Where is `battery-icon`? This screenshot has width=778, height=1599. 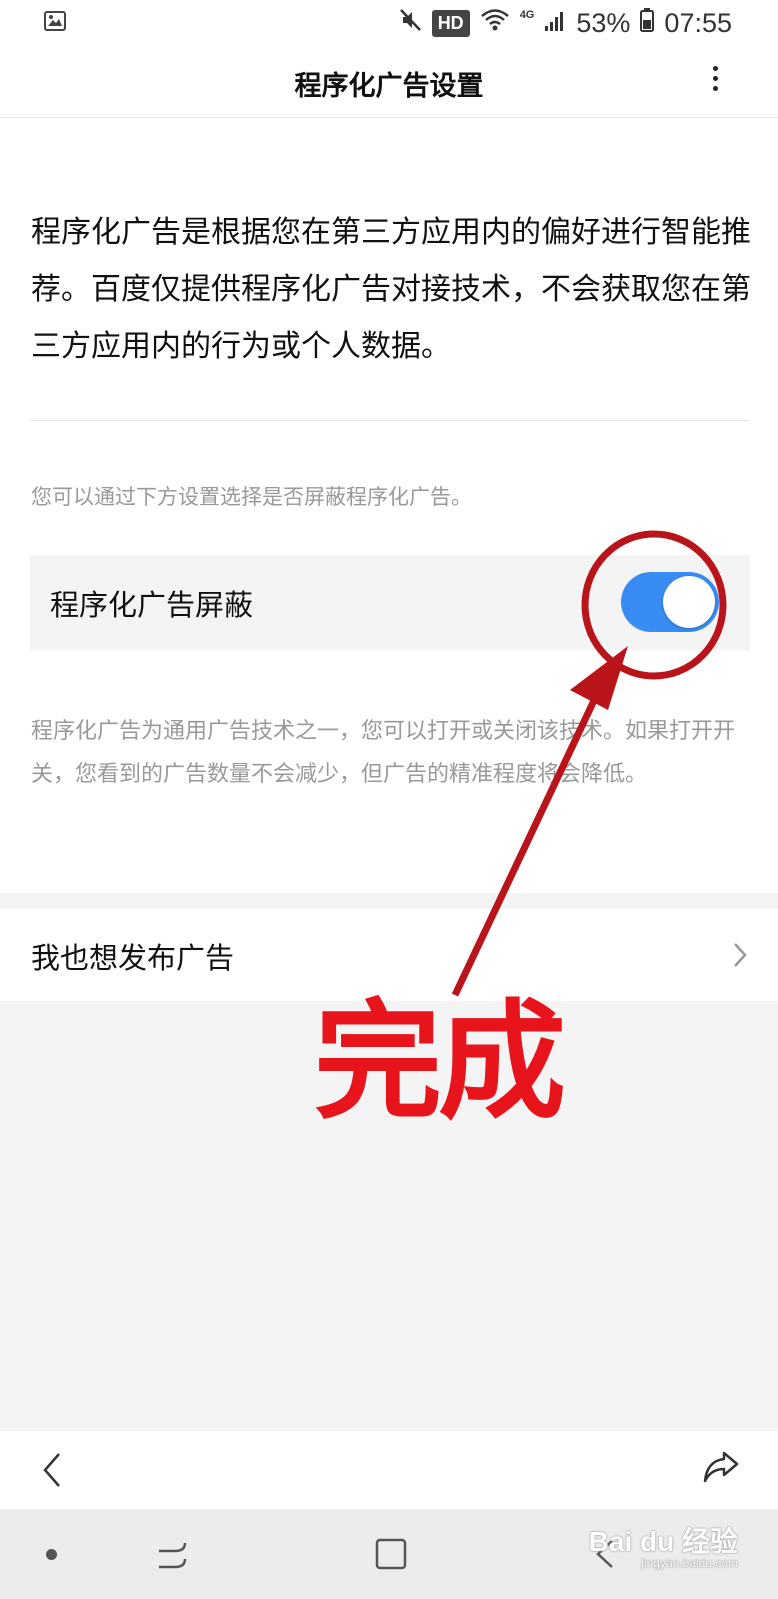
battery-icon is located at coordinates (647, 23).